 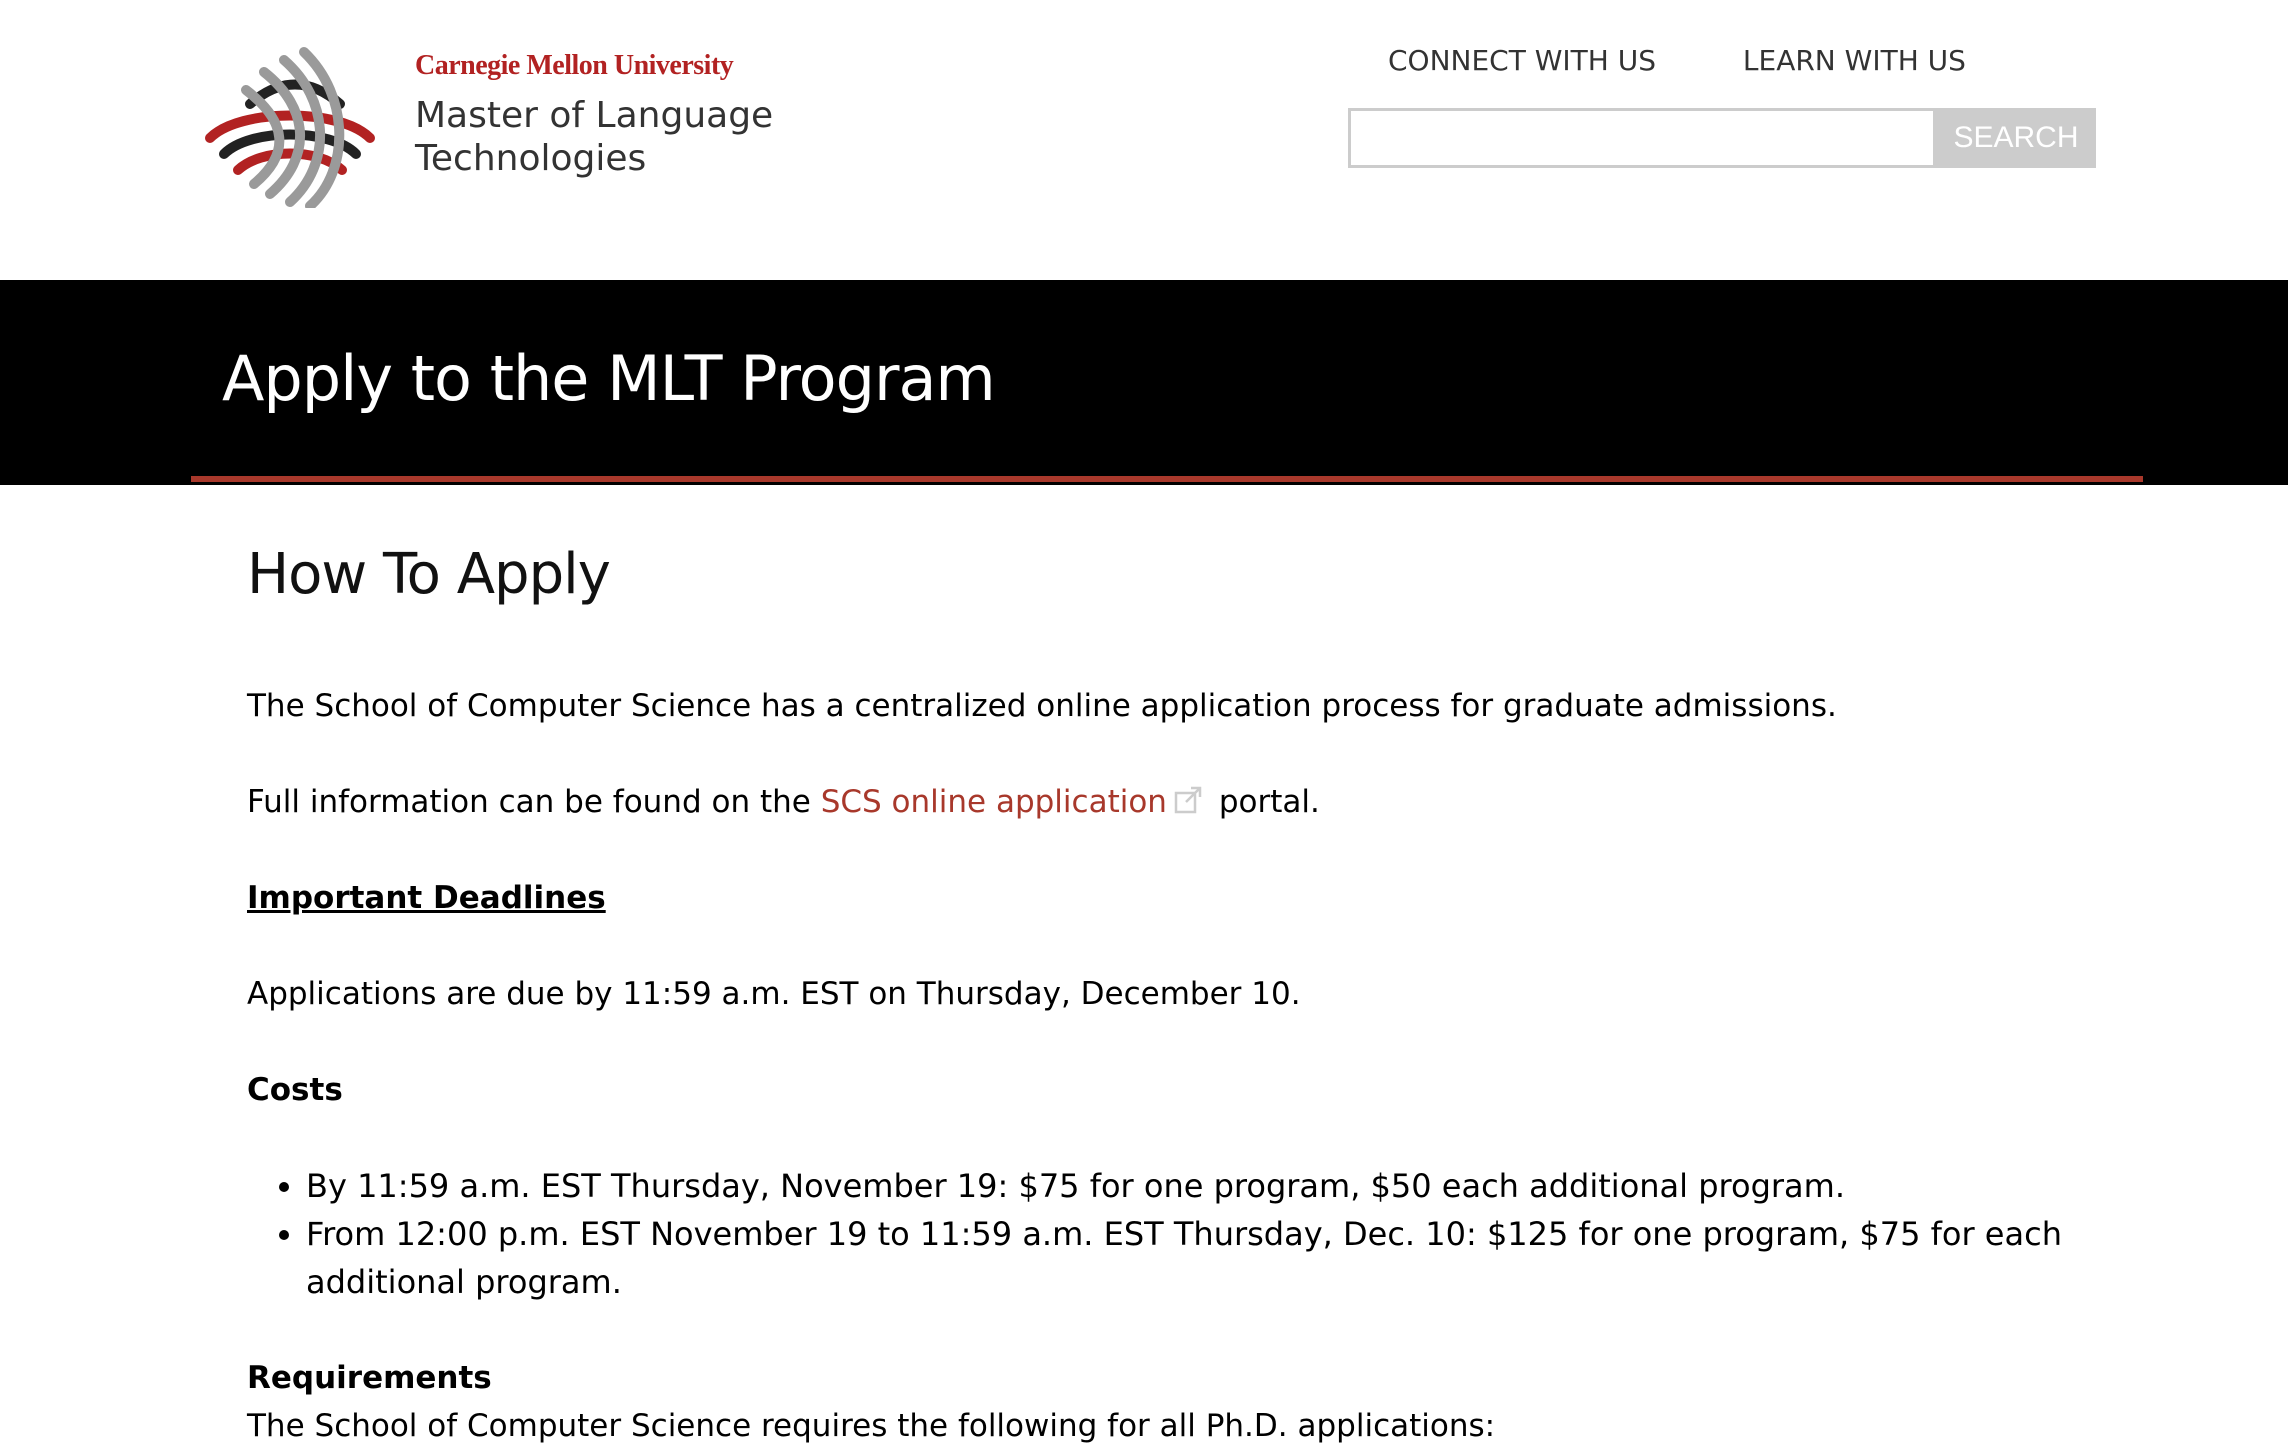 What do you see at coordinates (1677, 60) in the screenshot?
I see `top-nav: CONNECT WITH US LEARN WITH US` at bounding box center [1677, 60].